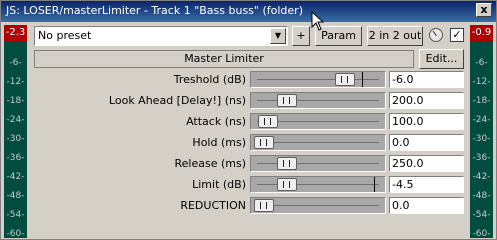  What do you see at coordinates (210, 163) in the screenshot?
I see `param-label: Release (ms)` at bounding box center [210, 163].